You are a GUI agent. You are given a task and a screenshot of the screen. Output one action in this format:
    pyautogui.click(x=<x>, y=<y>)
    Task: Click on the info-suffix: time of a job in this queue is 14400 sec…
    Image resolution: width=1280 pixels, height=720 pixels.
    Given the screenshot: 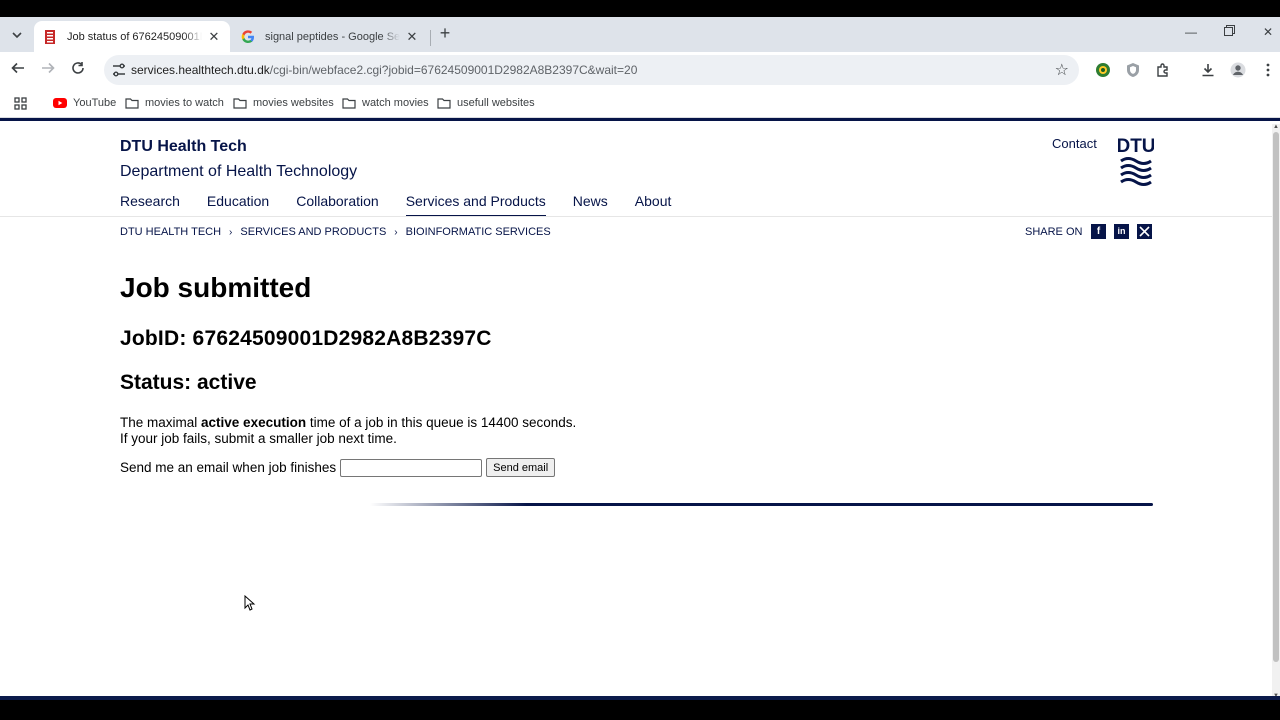 What is the action you would take?
    pyautogui.click(x=441, y=422)
    